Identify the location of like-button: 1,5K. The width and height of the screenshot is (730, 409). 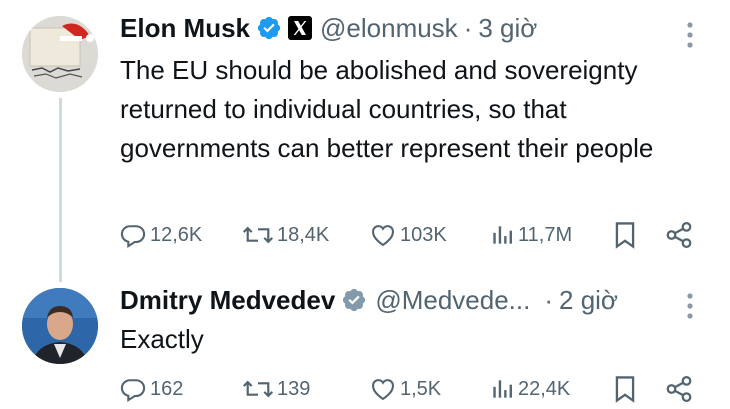
(405, 389).